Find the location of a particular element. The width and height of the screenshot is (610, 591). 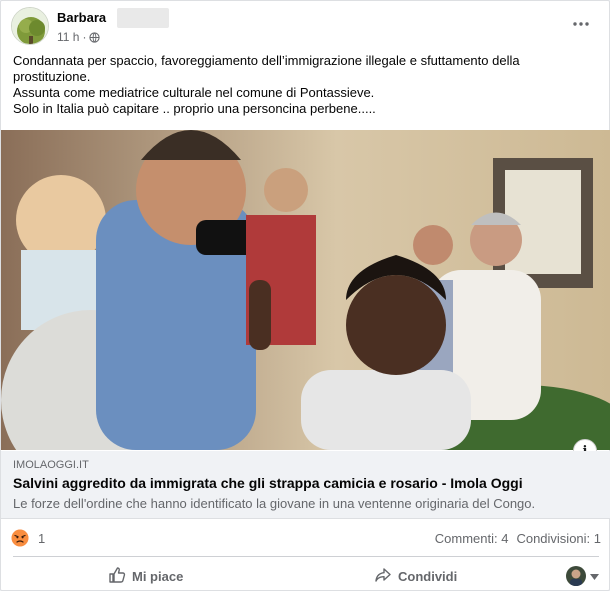

author-avatar is located at coordinates (30, 26).